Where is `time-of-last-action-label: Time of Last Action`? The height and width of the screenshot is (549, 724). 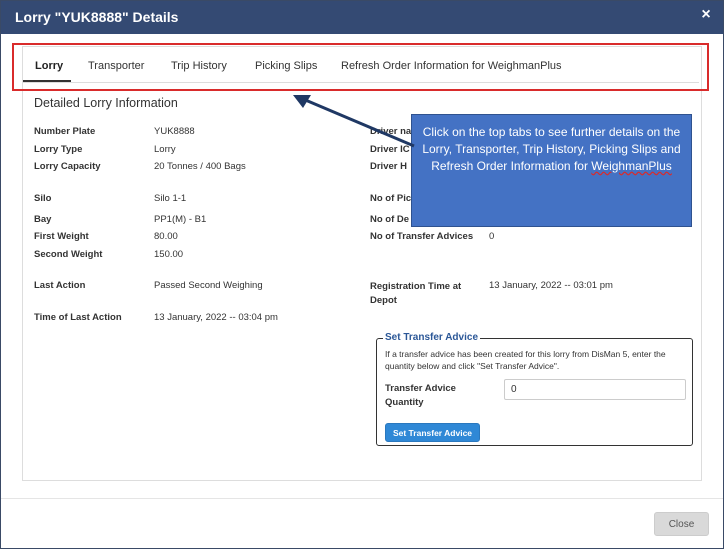 time-of-last-action-label: Time of Last Action is located at coordinates (78, 317).